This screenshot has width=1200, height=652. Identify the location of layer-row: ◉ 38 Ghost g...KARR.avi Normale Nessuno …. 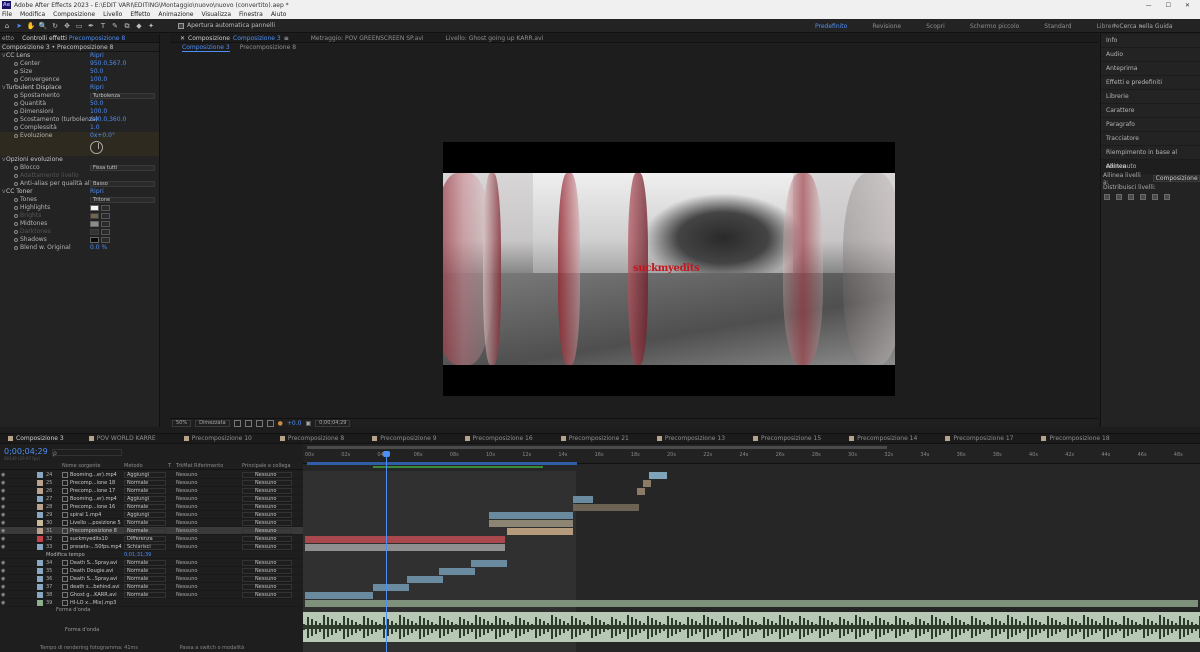
(151, 595).